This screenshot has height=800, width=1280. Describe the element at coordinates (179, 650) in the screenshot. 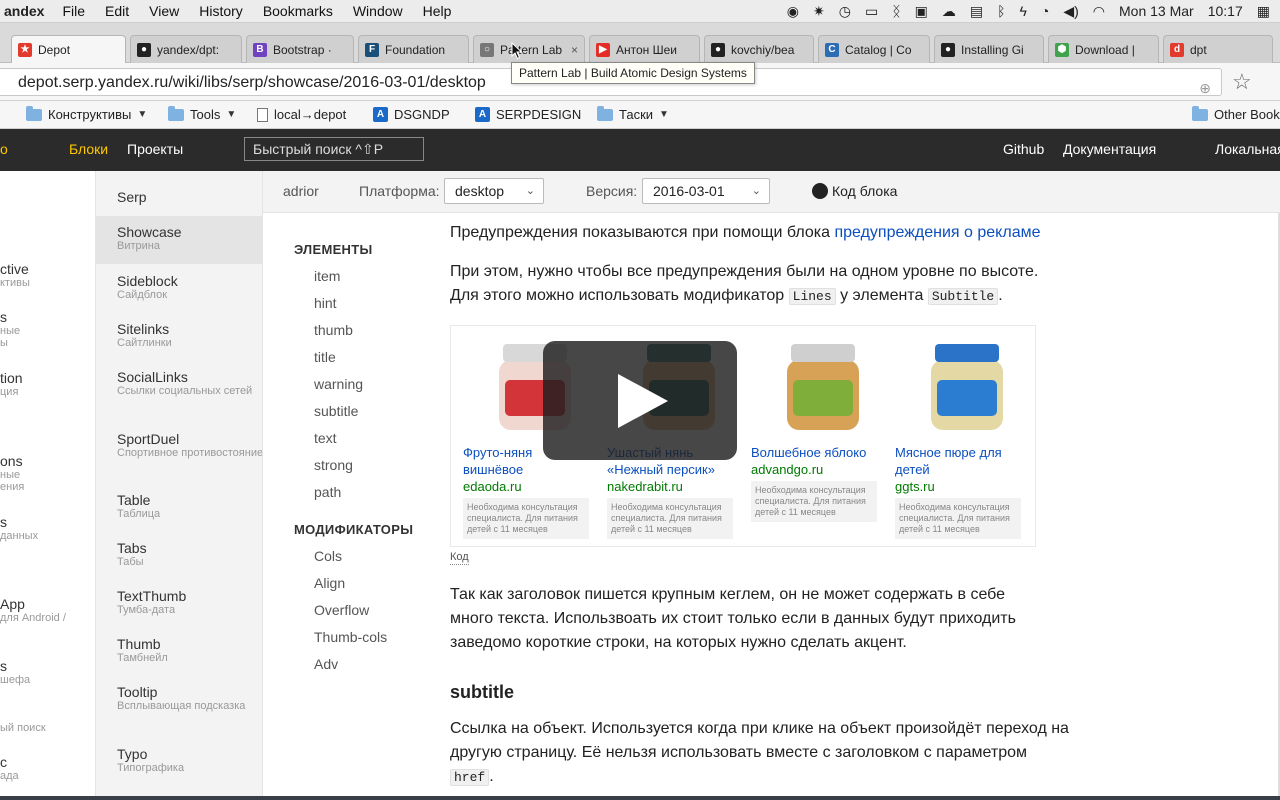

I see `block-list-item: Thumb Тамбнейл` at that location.